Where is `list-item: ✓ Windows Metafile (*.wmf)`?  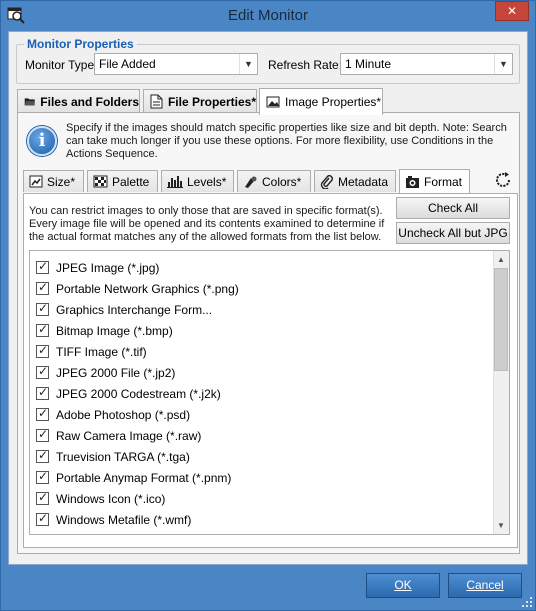 list-item: ✓ Windows Metafile (*.wmf) is located at coordinates (113, 519).